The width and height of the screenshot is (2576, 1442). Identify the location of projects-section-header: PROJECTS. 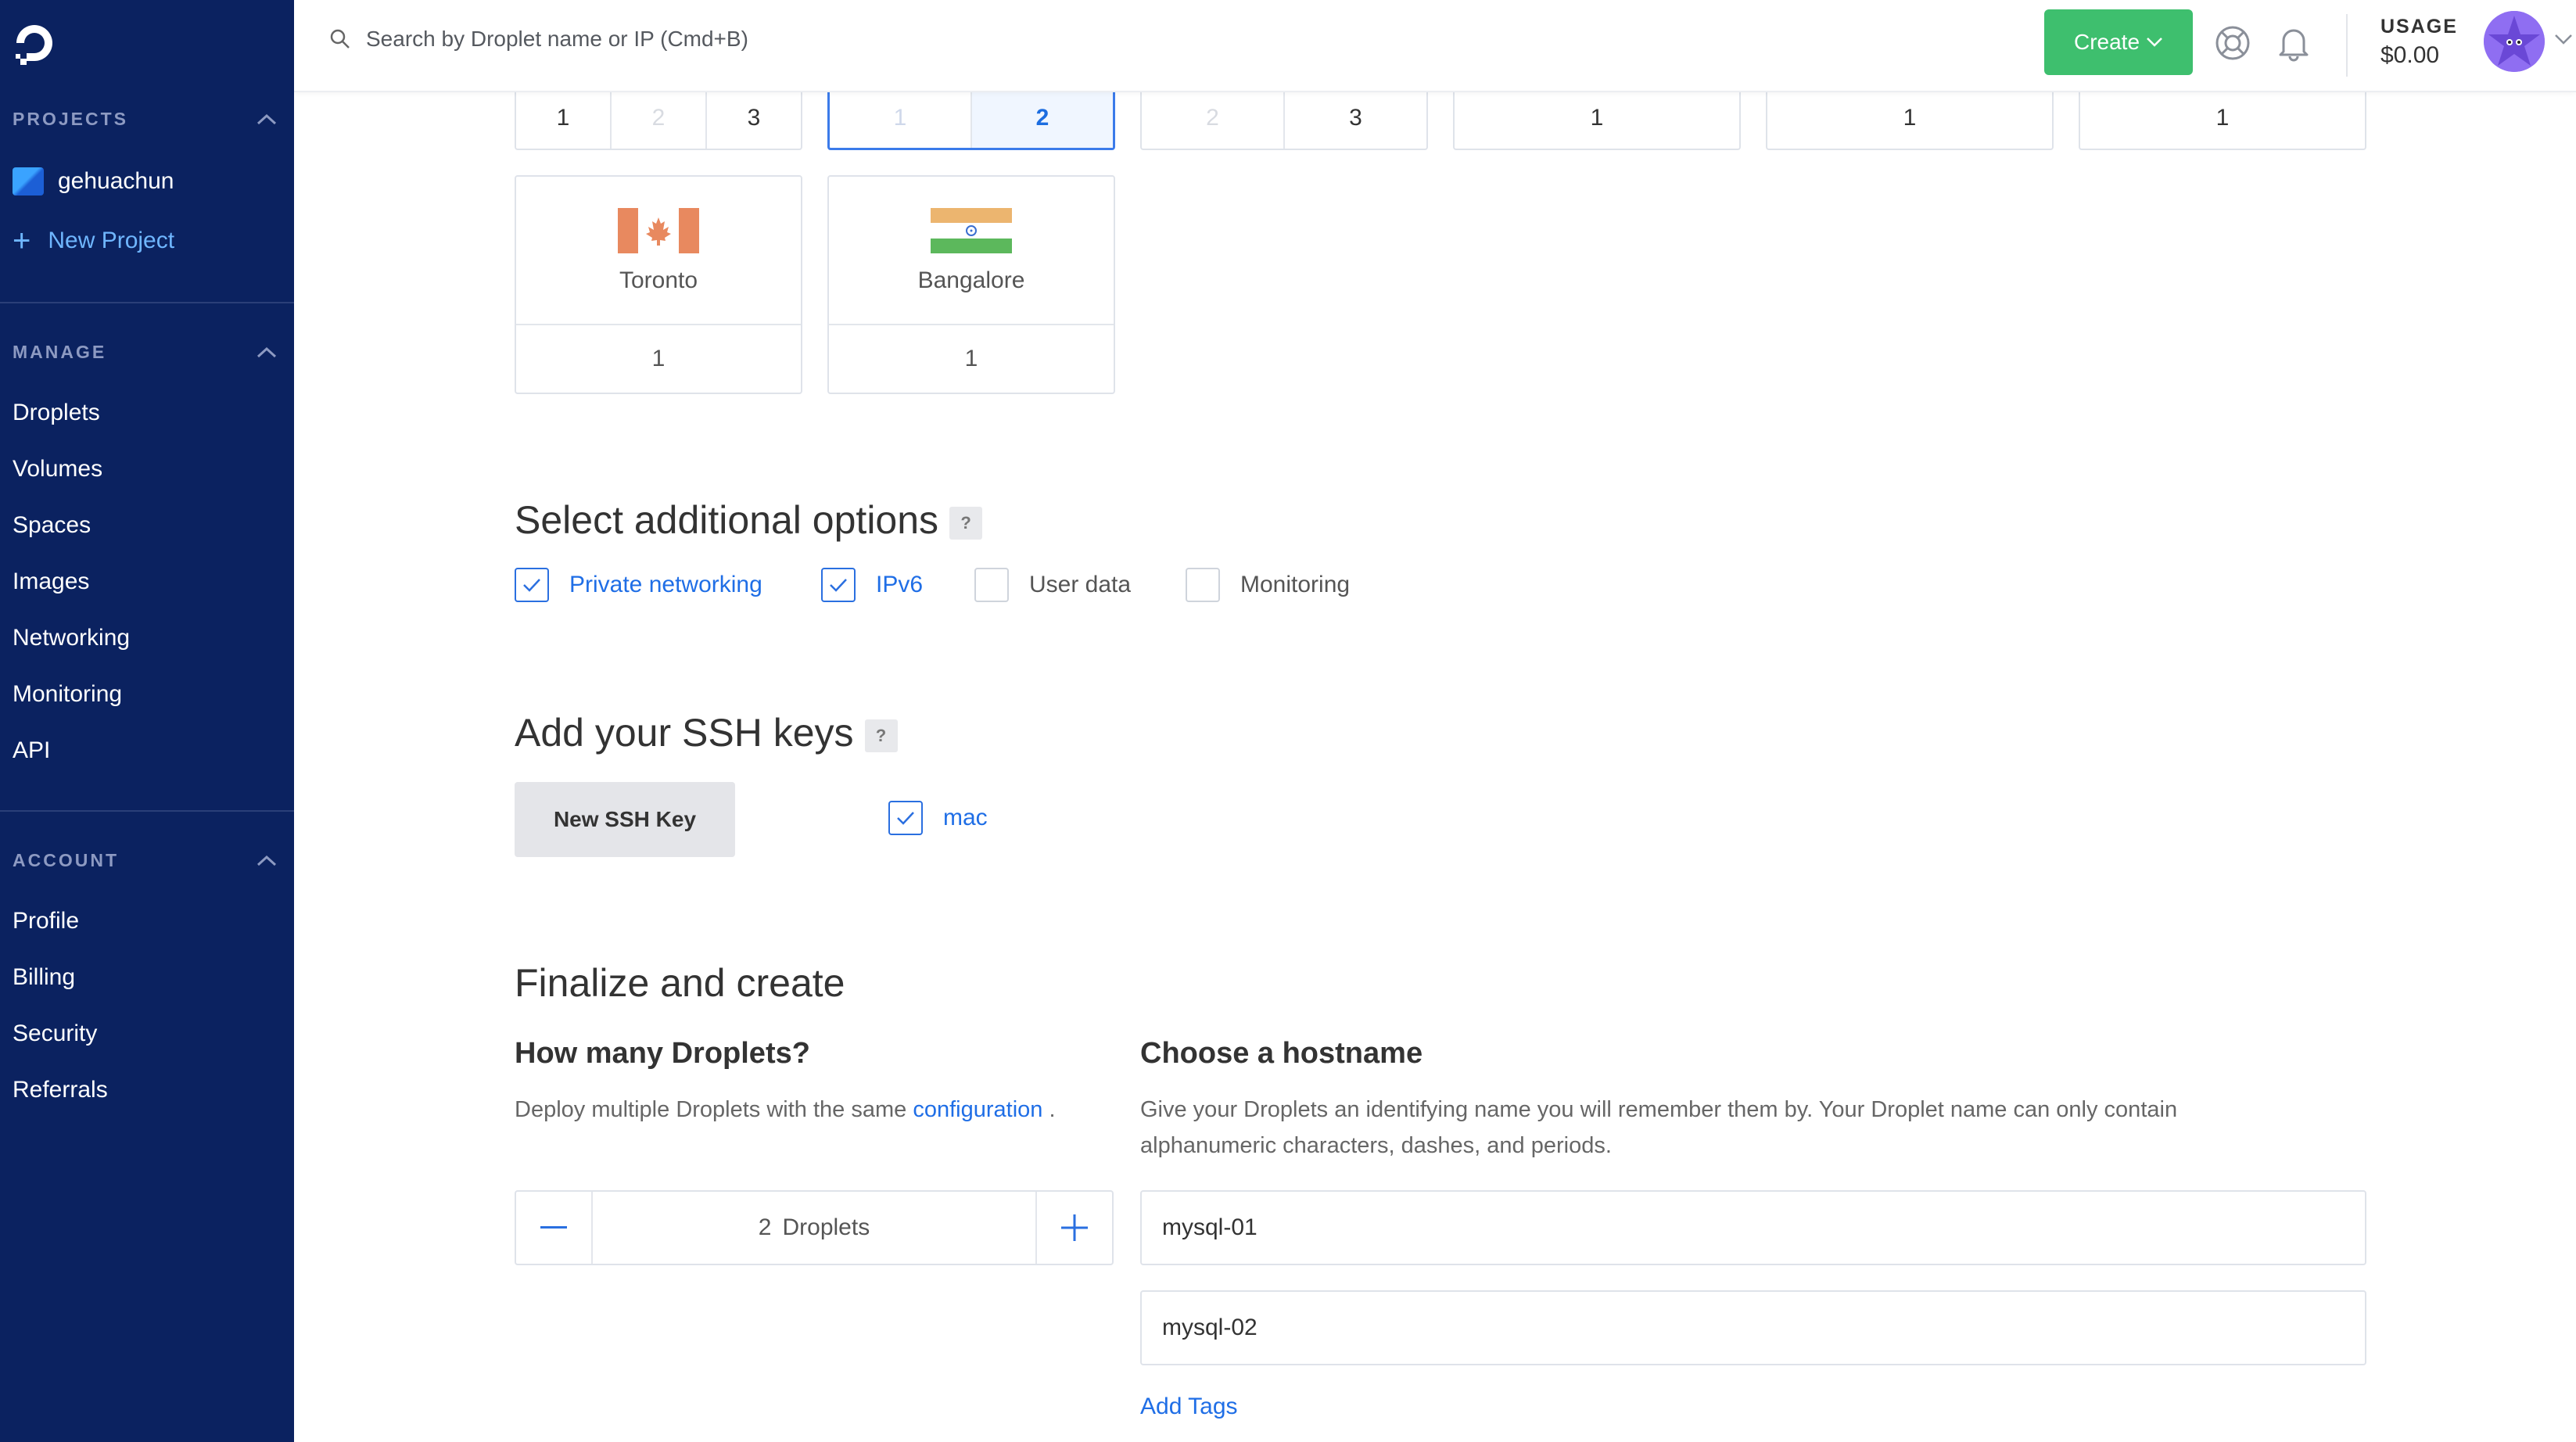
(145, 119).